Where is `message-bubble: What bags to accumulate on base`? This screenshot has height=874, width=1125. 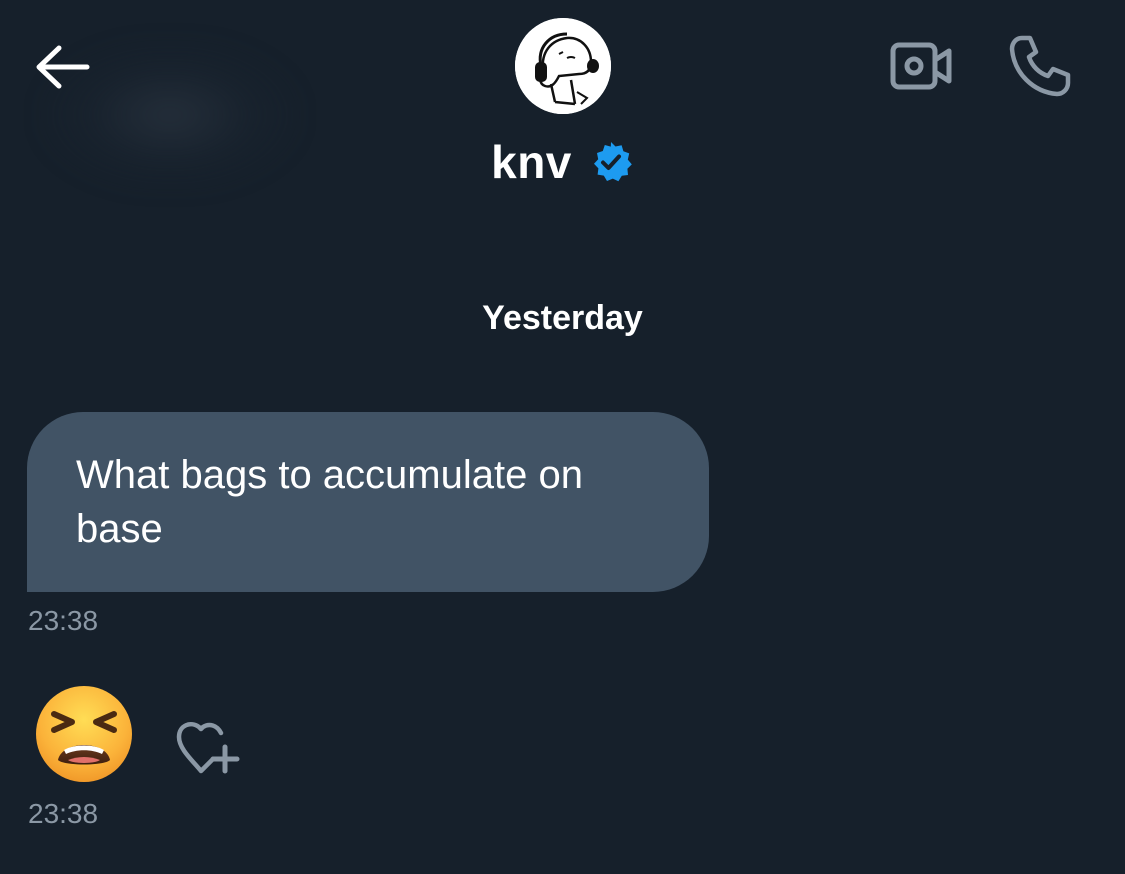
message-bubble: What bags to accumulate on base is located at coordinates (368, 502).